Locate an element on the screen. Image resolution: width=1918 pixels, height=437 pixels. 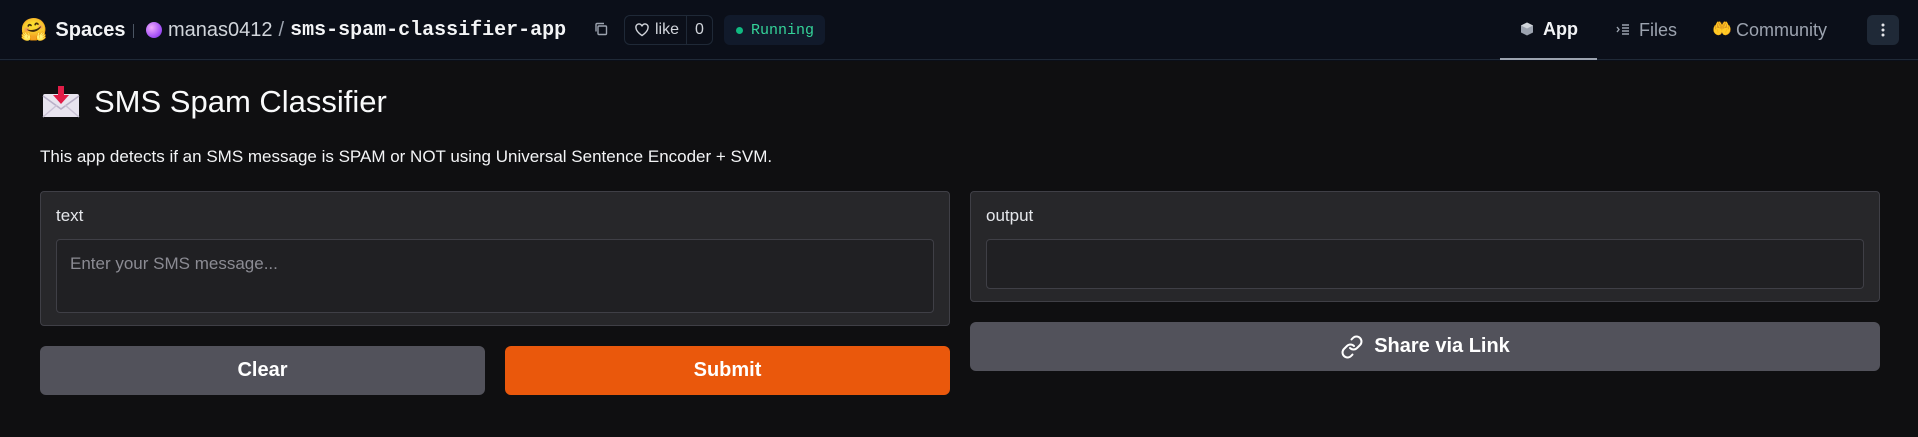
tab-community-label: Community is located at coordinates (1782, 29).